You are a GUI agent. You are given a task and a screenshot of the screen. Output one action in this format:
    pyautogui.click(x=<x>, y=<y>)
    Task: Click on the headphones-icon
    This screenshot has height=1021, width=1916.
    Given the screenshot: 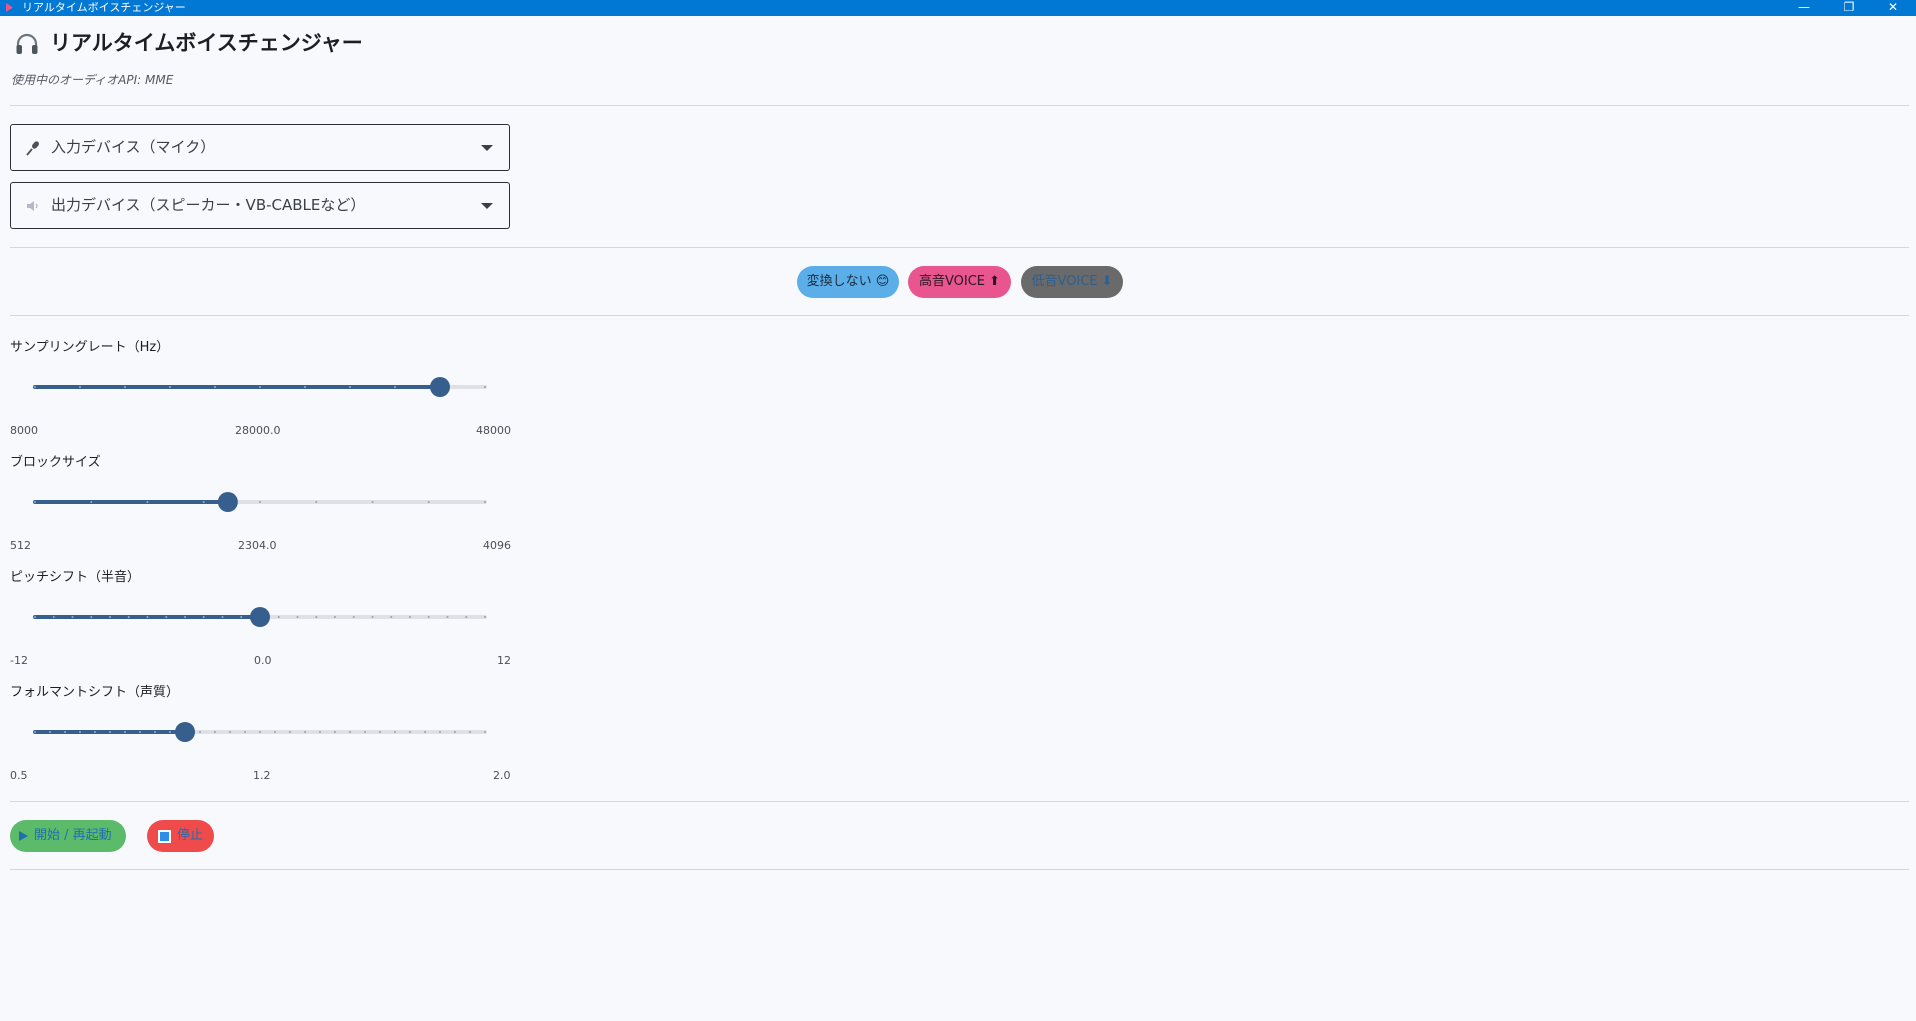 What is the action you would take?
    pyautogui.click(x=27, y=43)
    